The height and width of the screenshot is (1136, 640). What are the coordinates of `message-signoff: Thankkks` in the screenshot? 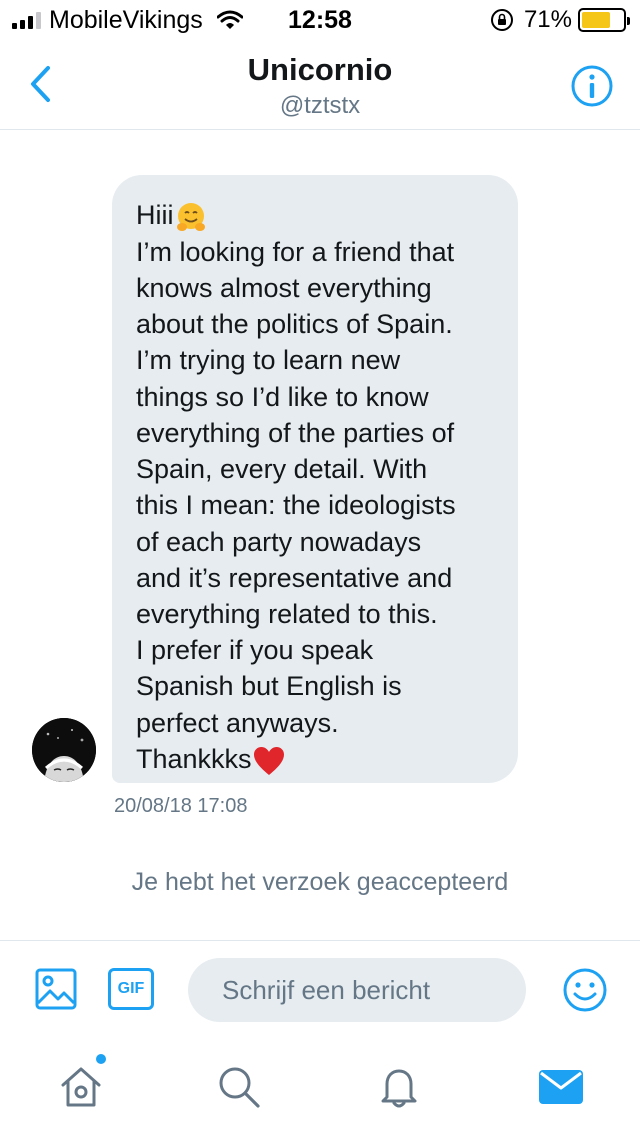 It's located at (194, 758).